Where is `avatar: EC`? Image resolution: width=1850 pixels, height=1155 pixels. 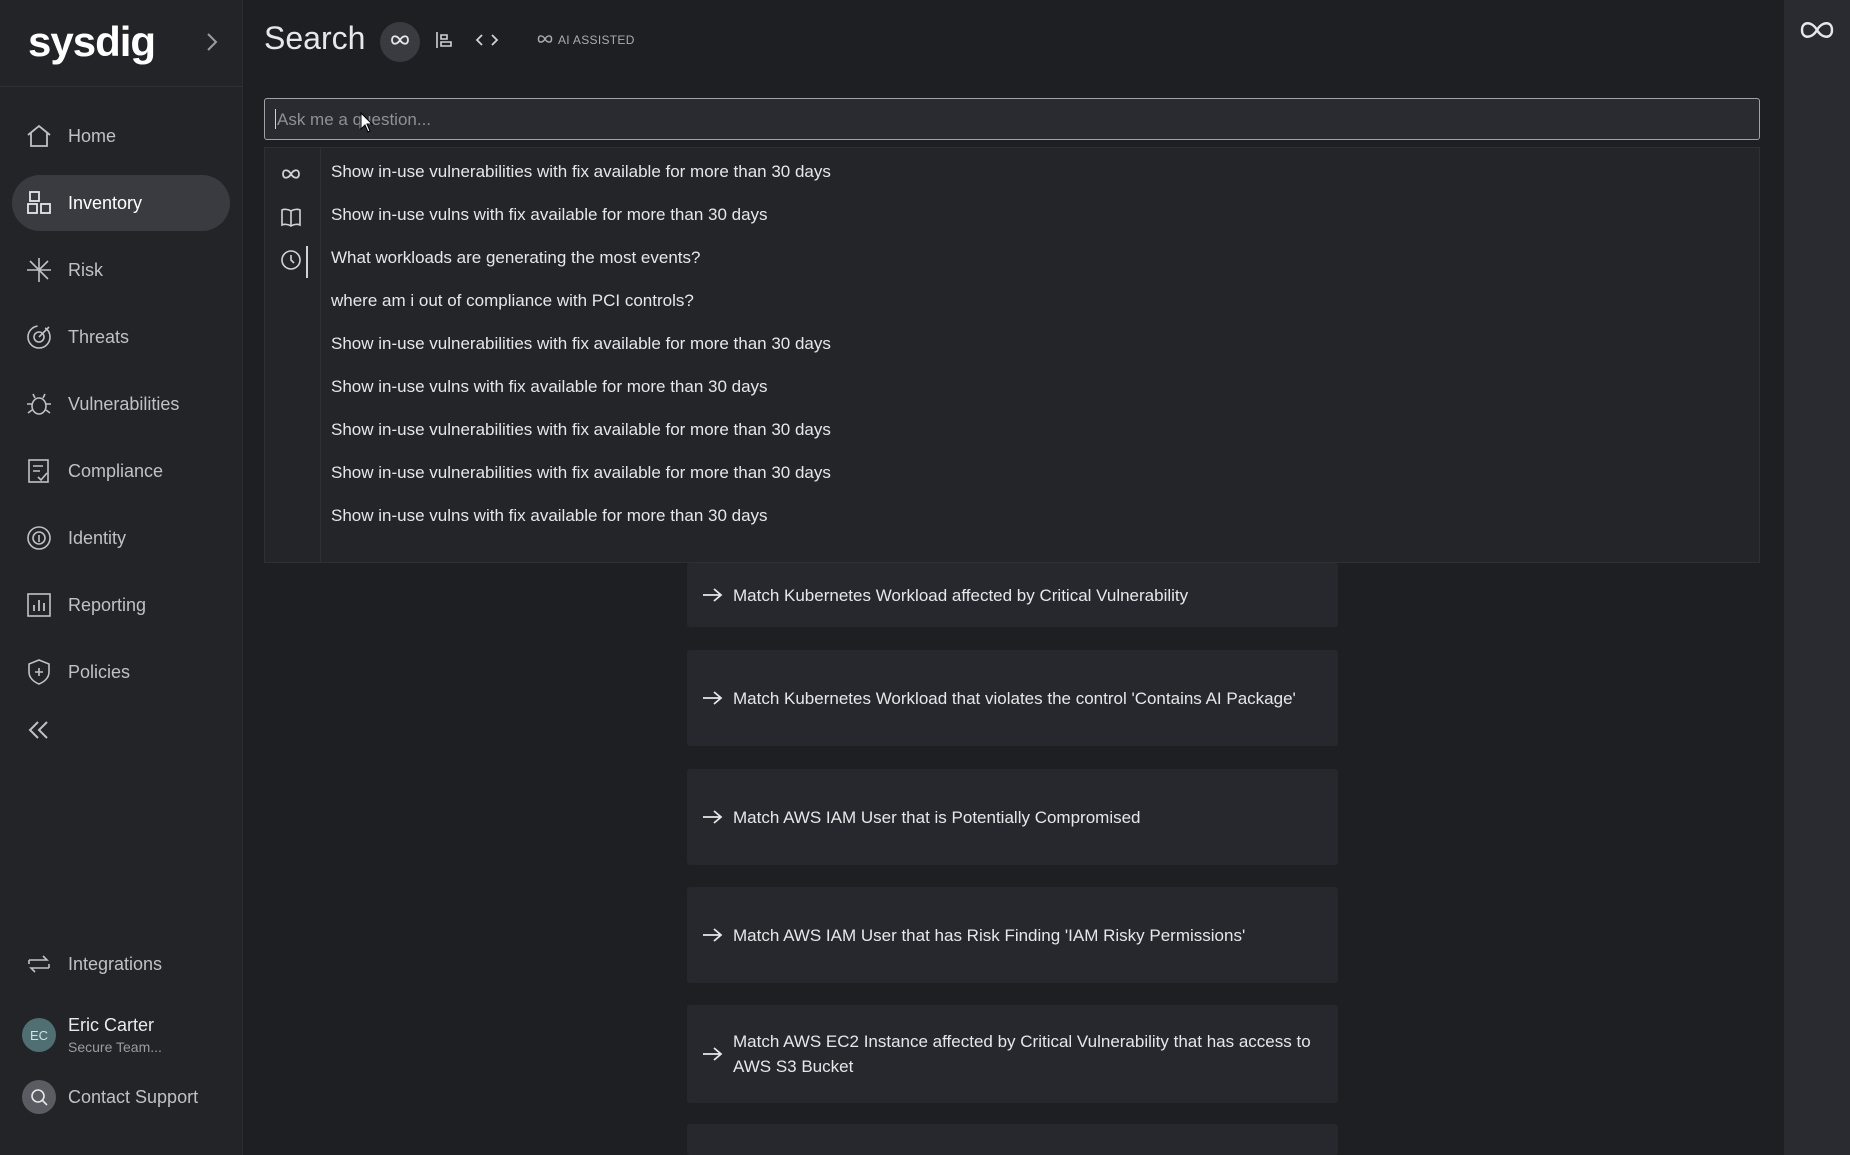 avatar: EC is located at coordinates (39, 1035).